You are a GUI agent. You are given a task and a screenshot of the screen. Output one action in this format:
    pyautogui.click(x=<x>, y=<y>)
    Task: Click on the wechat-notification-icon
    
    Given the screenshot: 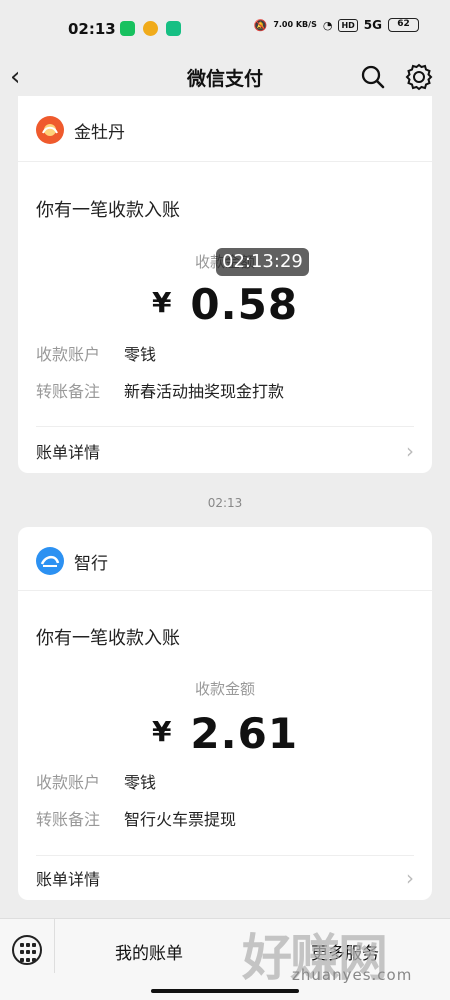 What is the action you would take?
    pyautogui.click(x=127, y=28)
    